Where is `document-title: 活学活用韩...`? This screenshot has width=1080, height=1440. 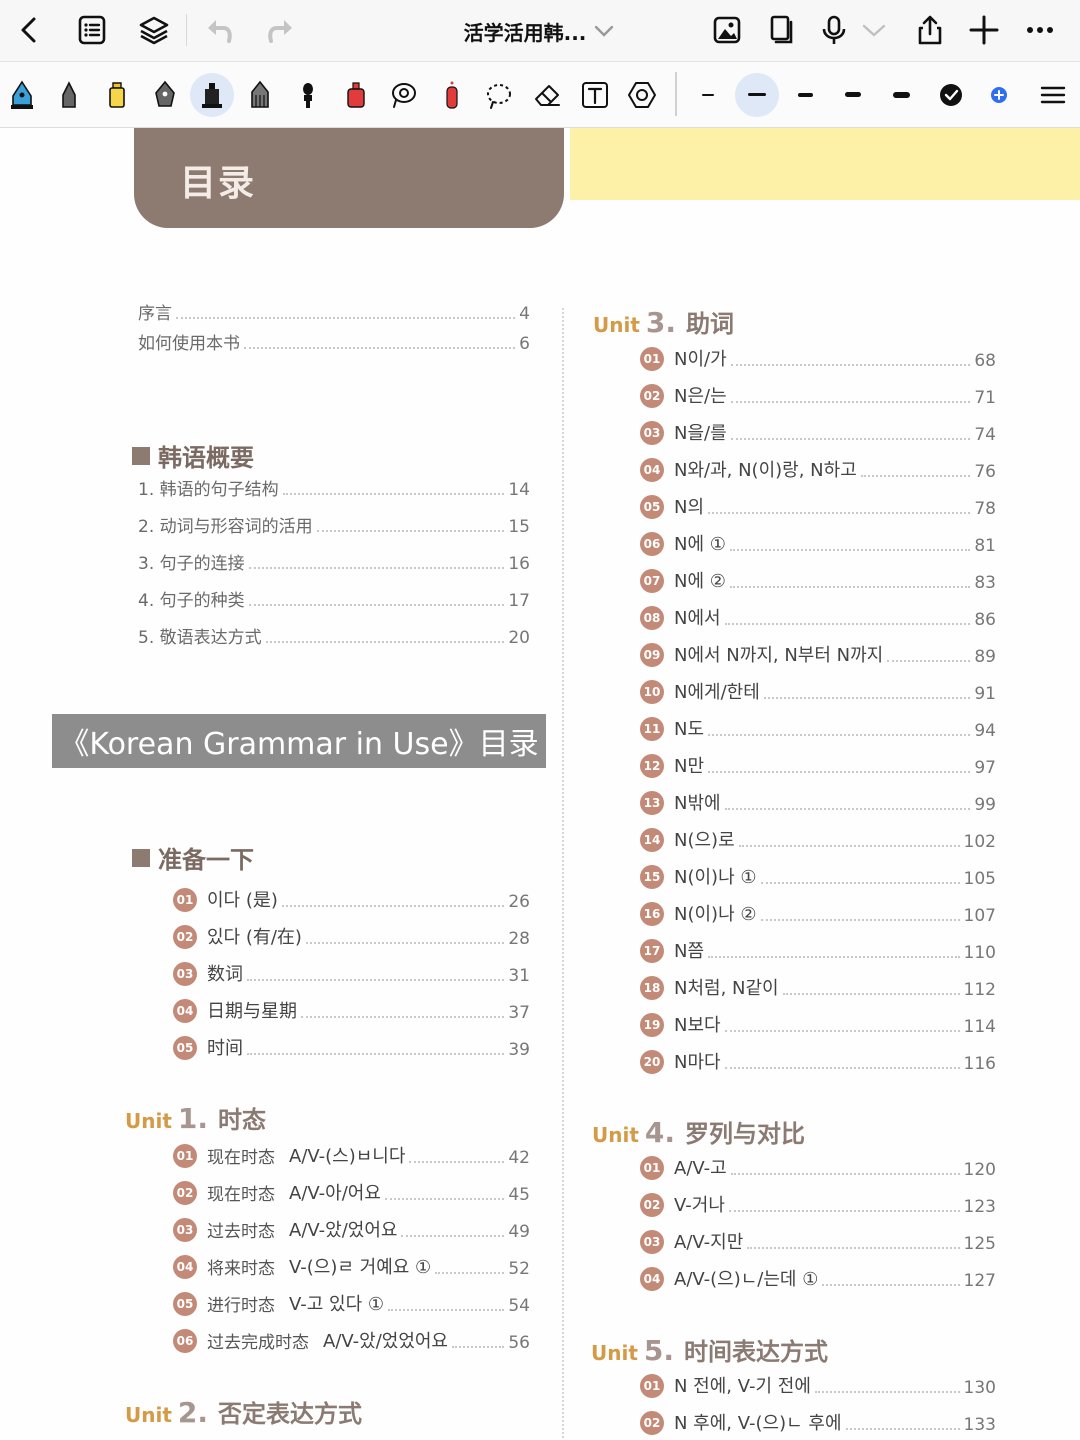
document-title: 活学活用韩... is located at coordinates (540, 31).